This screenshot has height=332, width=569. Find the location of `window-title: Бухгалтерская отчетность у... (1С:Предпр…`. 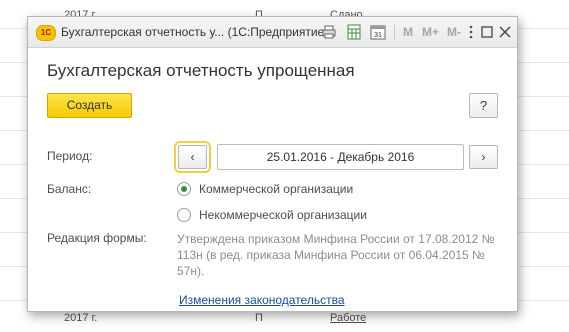

window-title: Бухгалтерская отчетность у... (1С:Предпр… is located at coordinates (195, 32).